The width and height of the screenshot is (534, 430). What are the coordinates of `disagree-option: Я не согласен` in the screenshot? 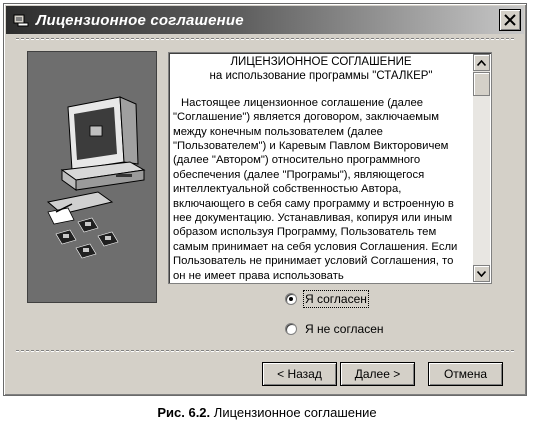 It's located at (334, 329).